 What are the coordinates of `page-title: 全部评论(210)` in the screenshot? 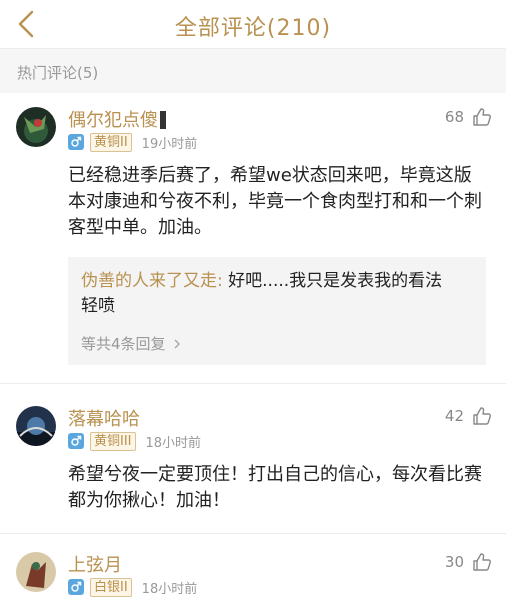 It's located at (253, 28).